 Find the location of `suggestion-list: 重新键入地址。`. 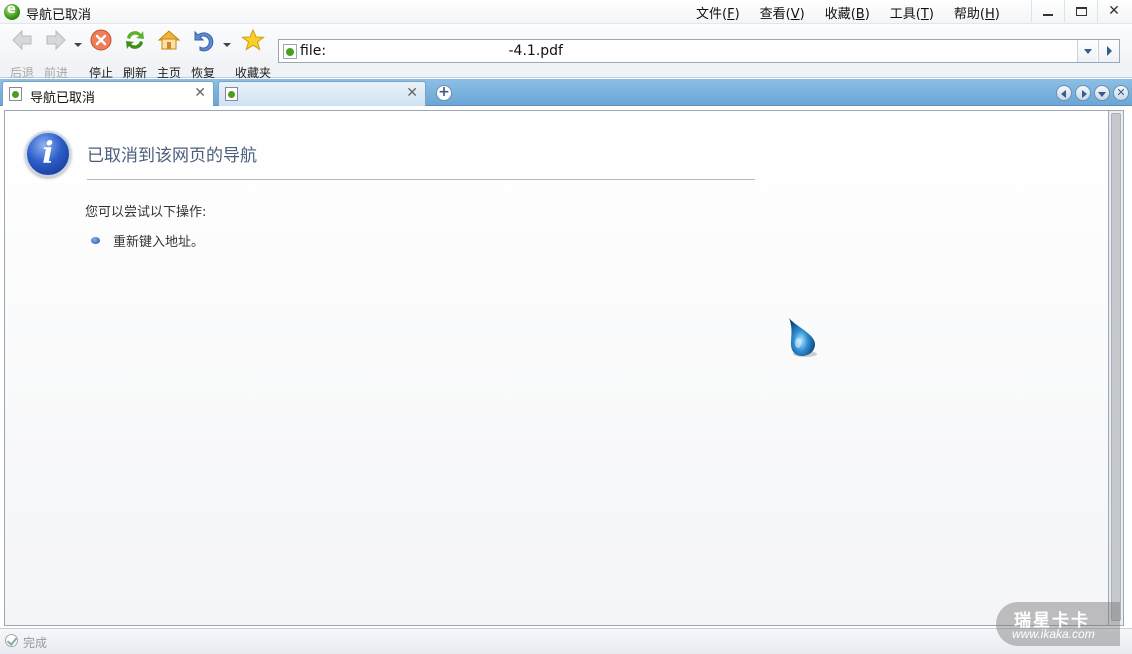

suggestion-list: 重新键入地址。 is located at coordinates (147, 240).